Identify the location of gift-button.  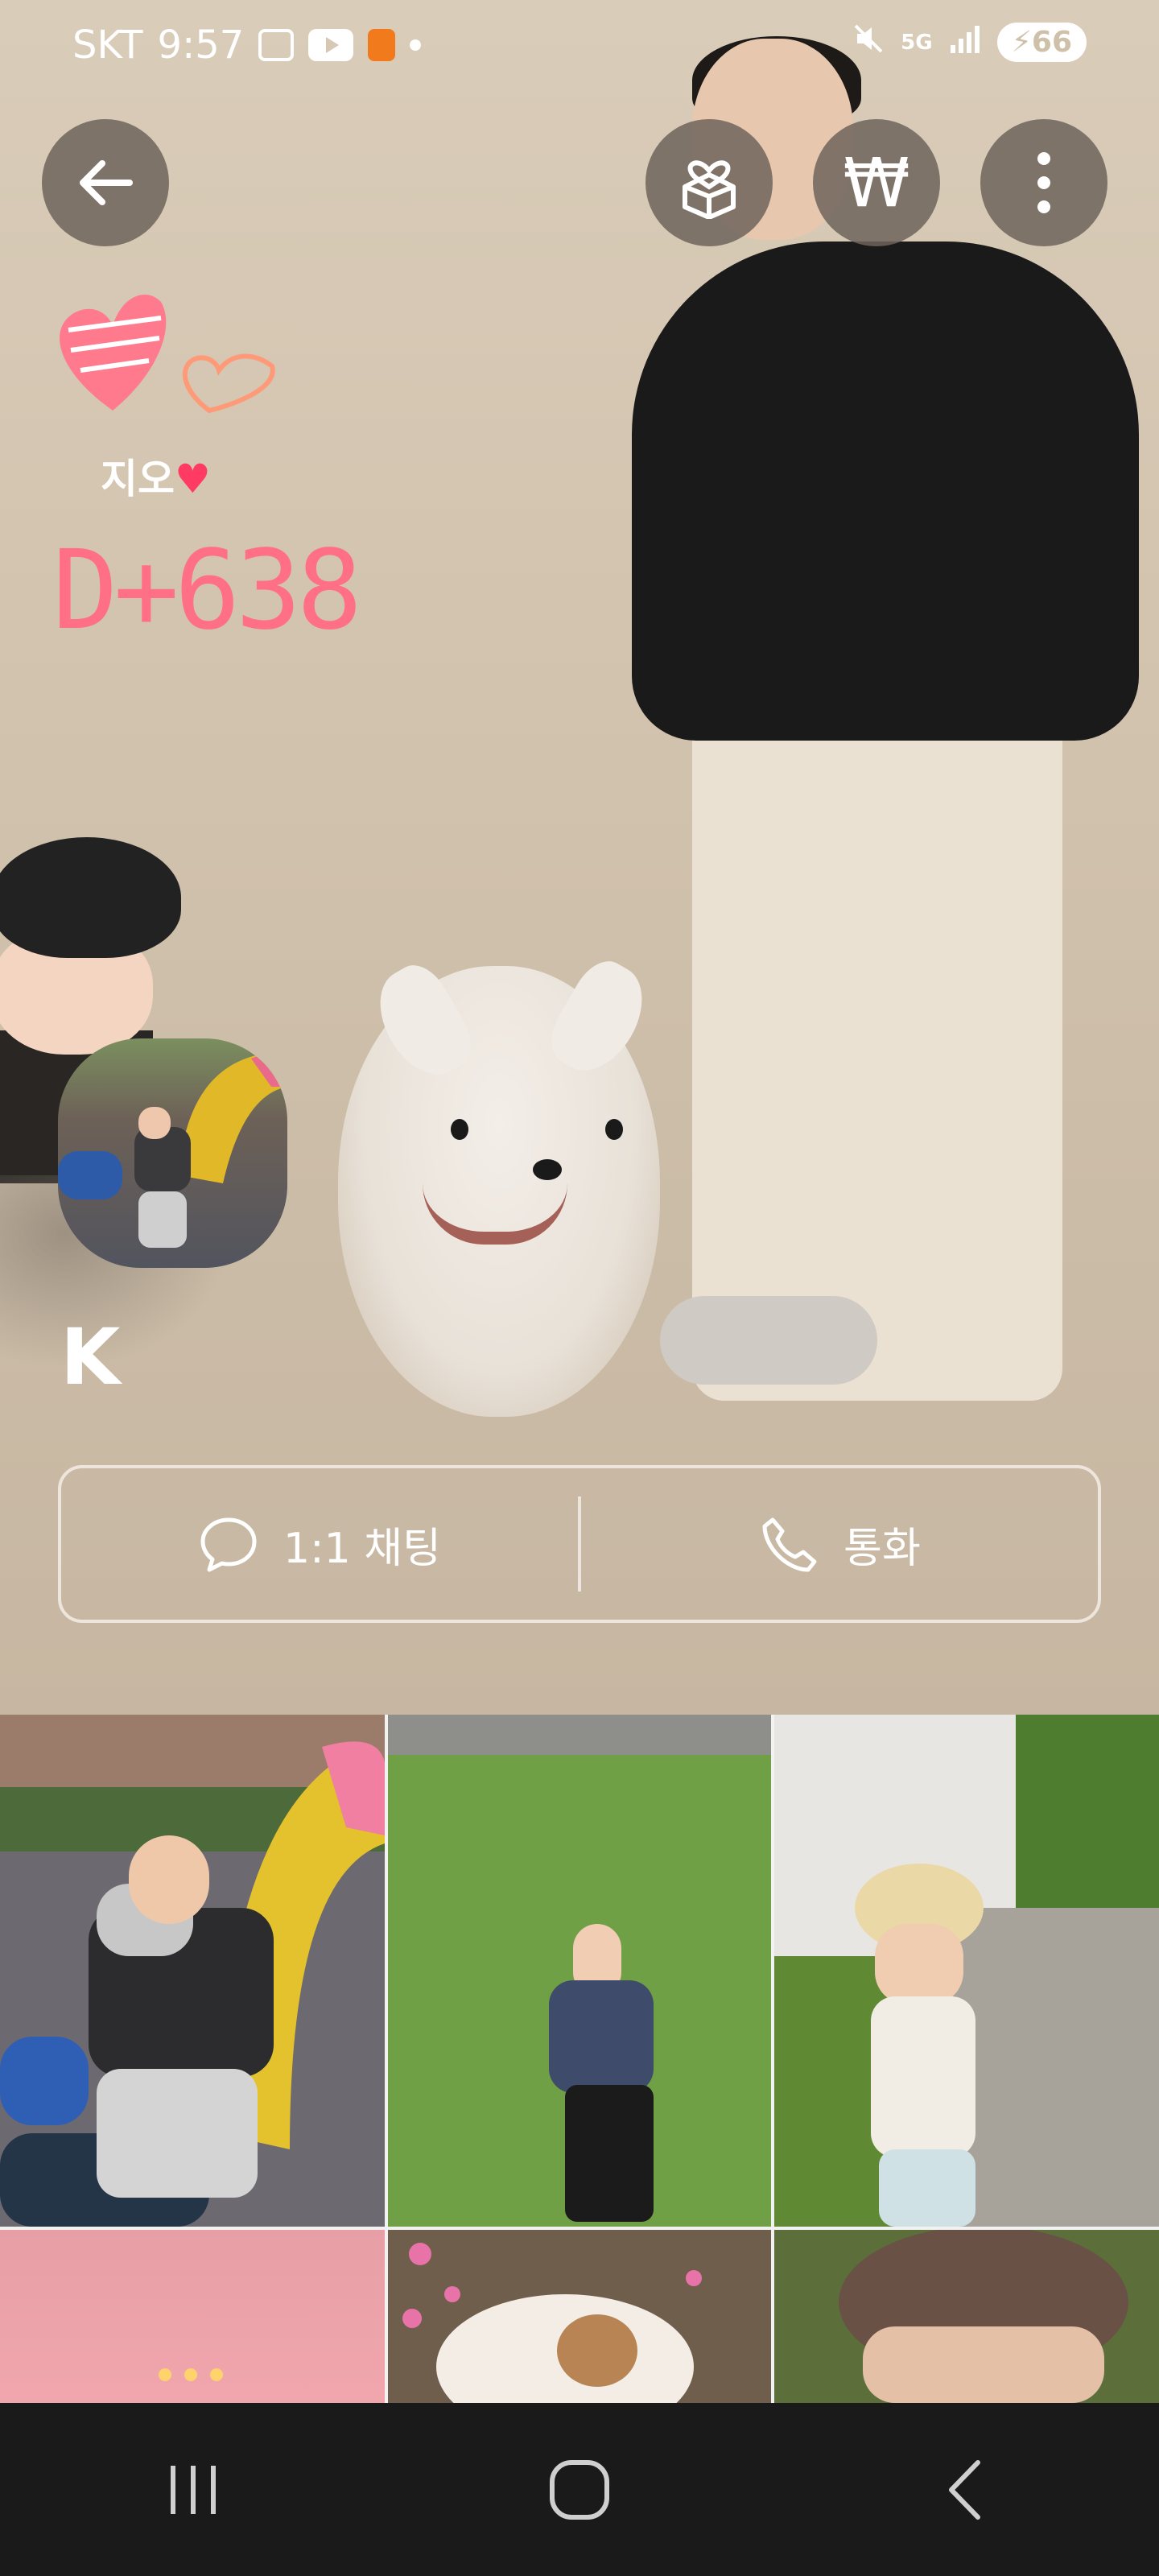
(709, 182).